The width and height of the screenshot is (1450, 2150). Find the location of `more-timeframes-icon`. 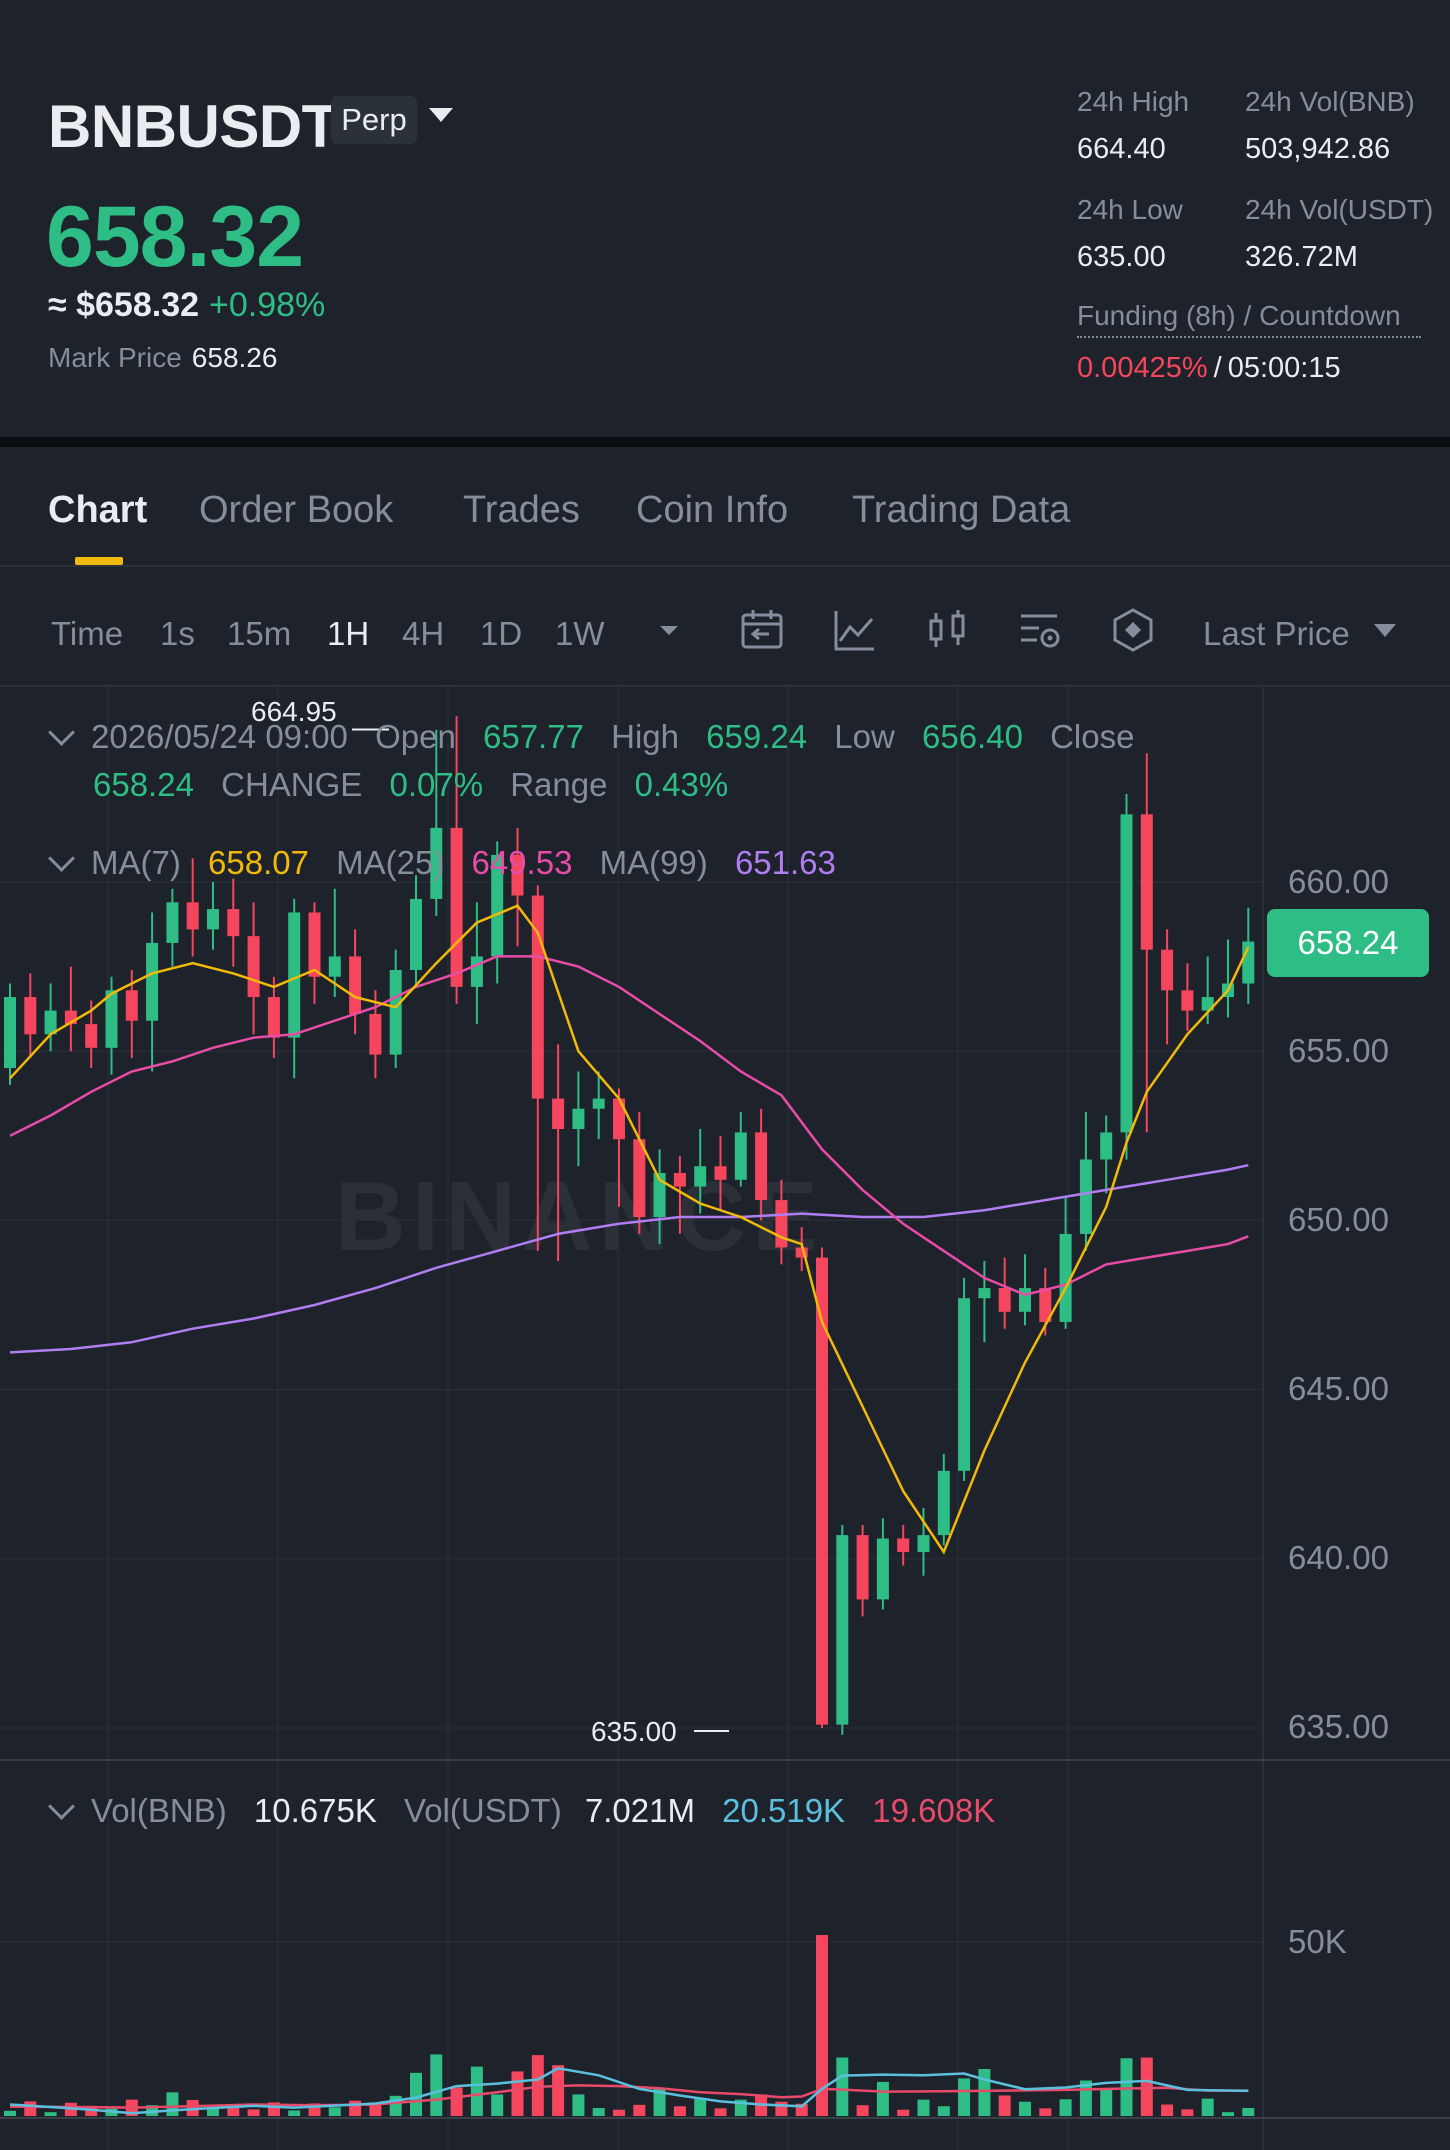

more-timeframes-icon is located at coordinates (669, 630).